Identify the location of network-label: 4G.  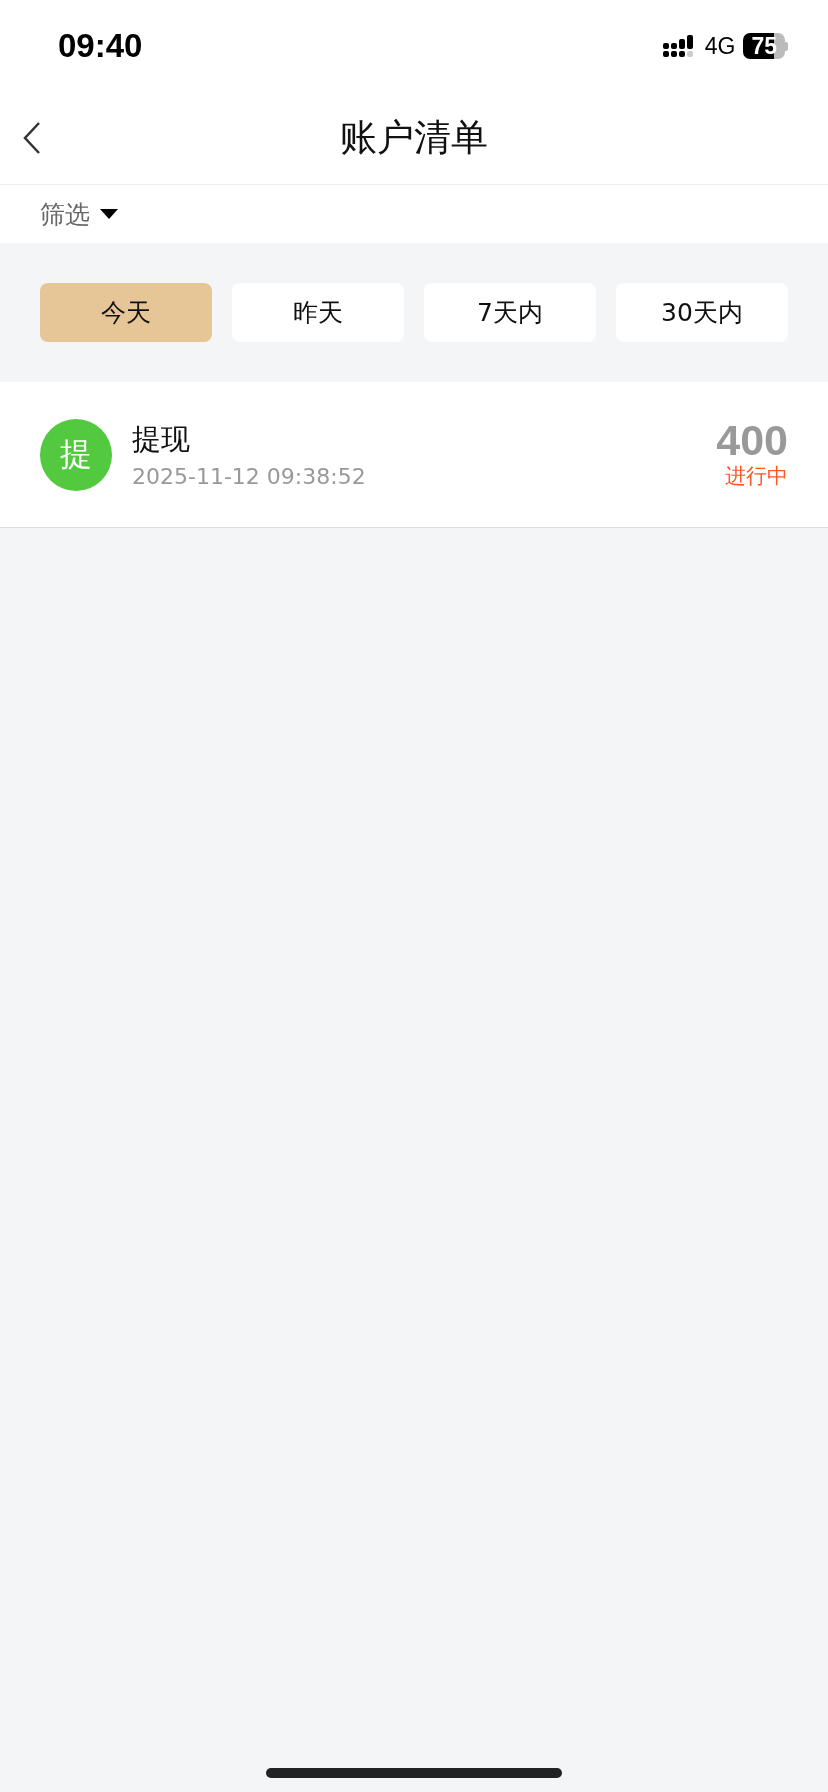
(720, 46).